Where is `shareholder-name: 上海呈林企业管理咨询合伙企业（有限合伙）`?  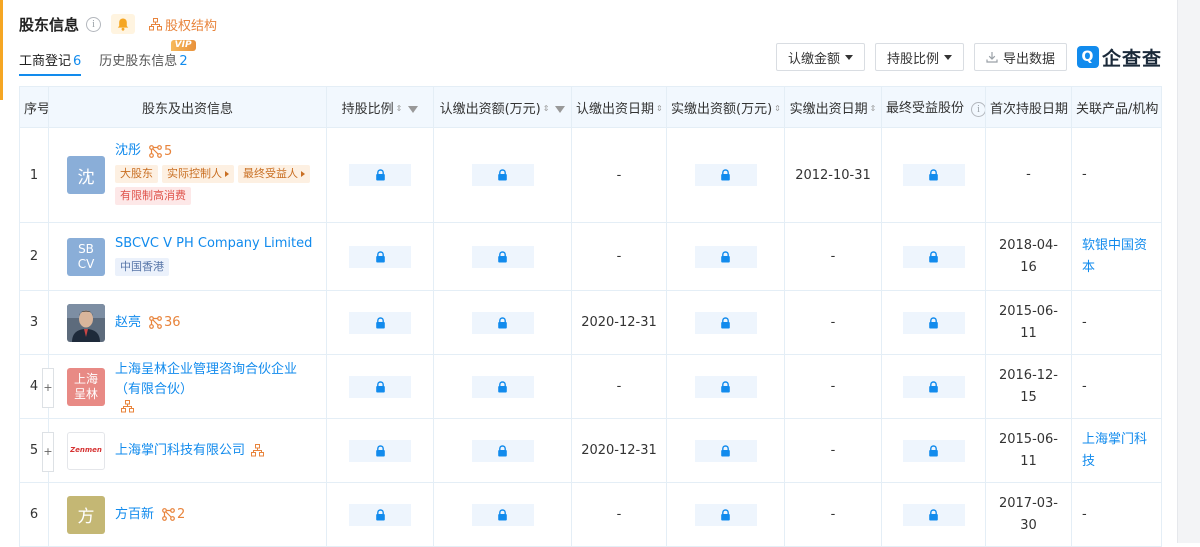 shareholder-name: 上海呈林企业管理咨询合伙企业（有限合伙） is located at coordinates (215, 380).